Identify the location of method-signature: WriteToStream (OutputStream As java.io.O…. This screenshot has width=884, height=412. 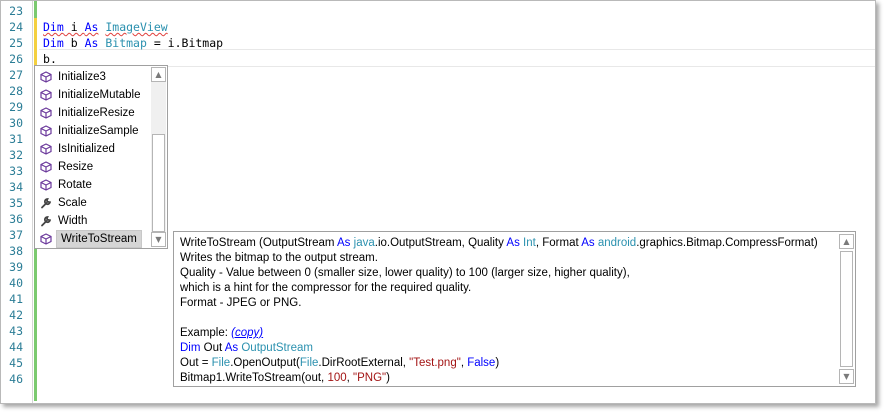
(499, 243).